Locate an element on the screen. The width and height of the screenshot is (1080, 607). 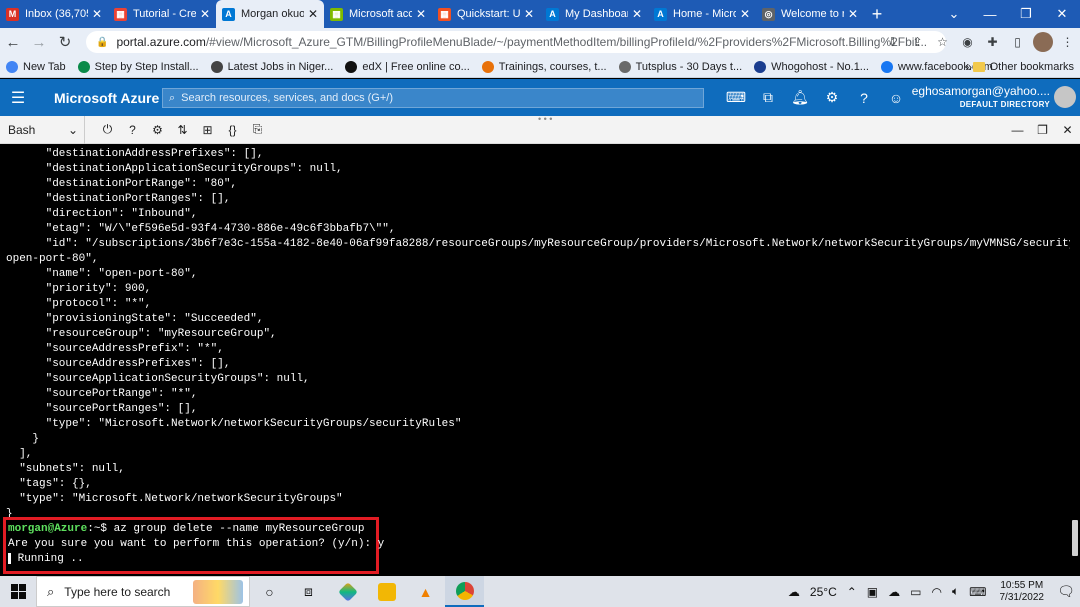
feedback-icon: ☺ is located at coordinates (896, 98).